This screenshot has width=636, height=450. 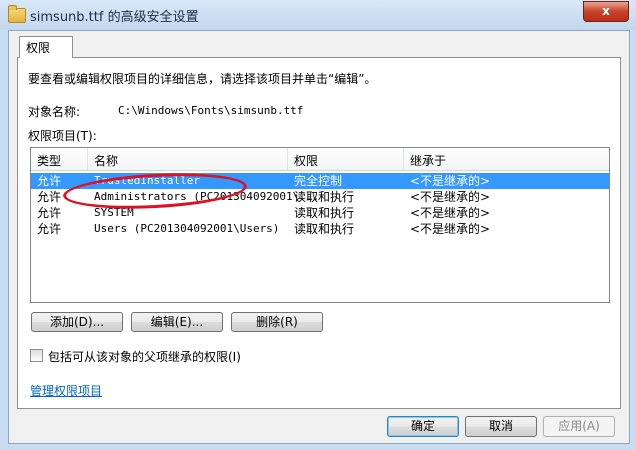 What do you see at coordinates (106, 160) in the screenshot?
I see `column-header-name: 名称` at bounding box center [106, 160].